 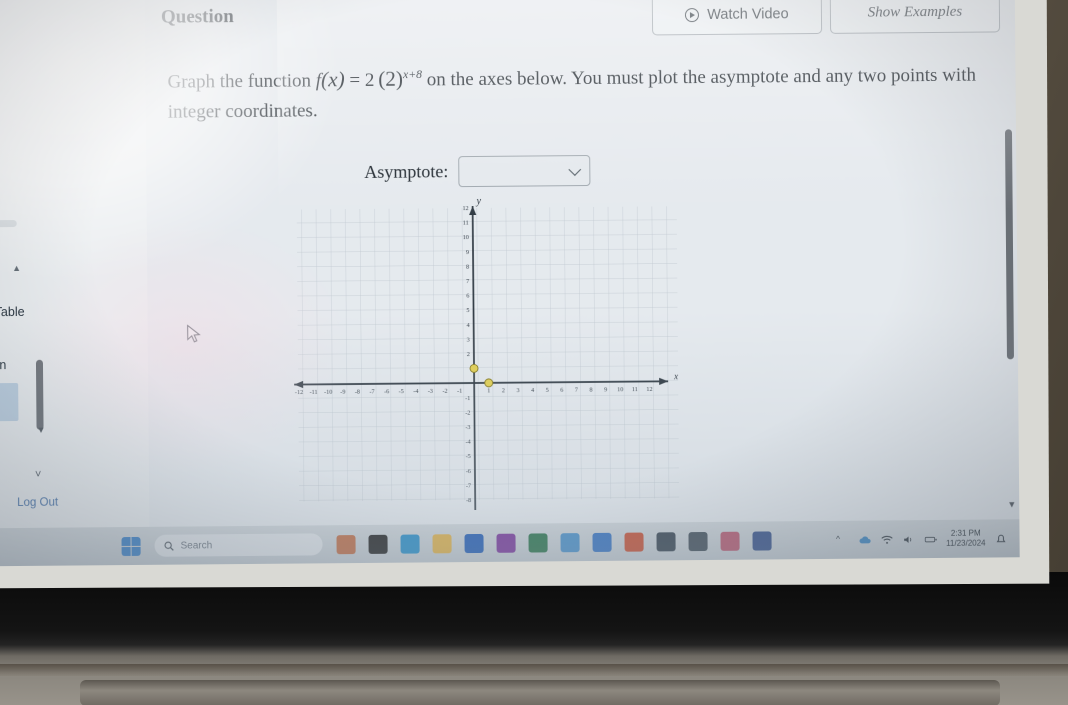 What do you see at coordinates (468, 500) in the screenshot?
I see `y-tick--8: -8` at bounding box center [468, 500].